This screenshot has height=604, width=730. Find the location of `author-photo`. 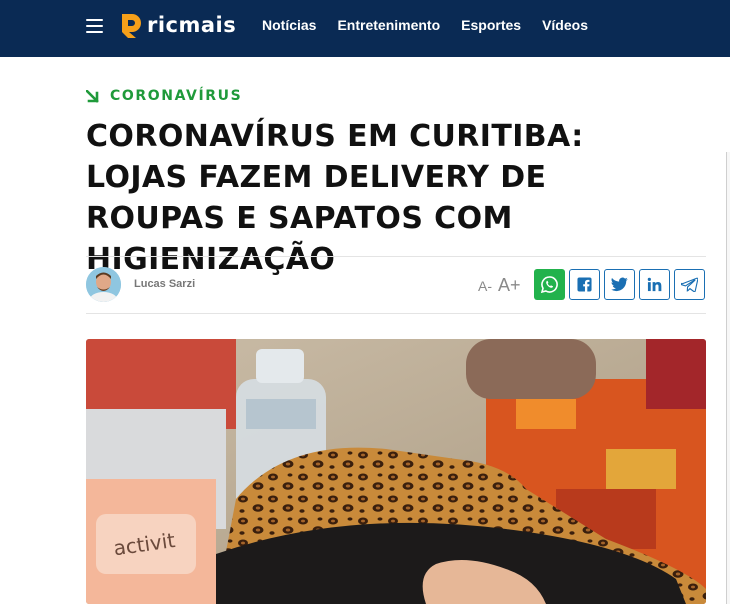

author-photo is located at coordinates (103, 284).